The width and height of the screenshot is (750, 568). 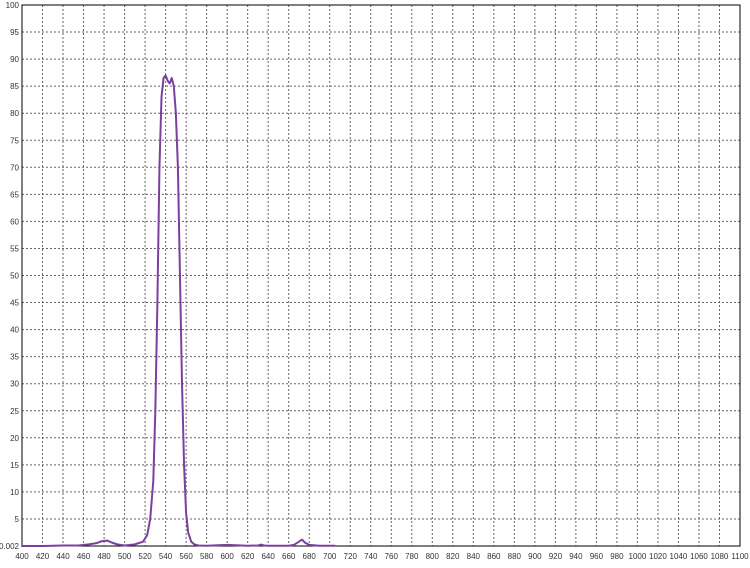 I want to click on x-tick-label: 1020, so click(x=658, y=556).